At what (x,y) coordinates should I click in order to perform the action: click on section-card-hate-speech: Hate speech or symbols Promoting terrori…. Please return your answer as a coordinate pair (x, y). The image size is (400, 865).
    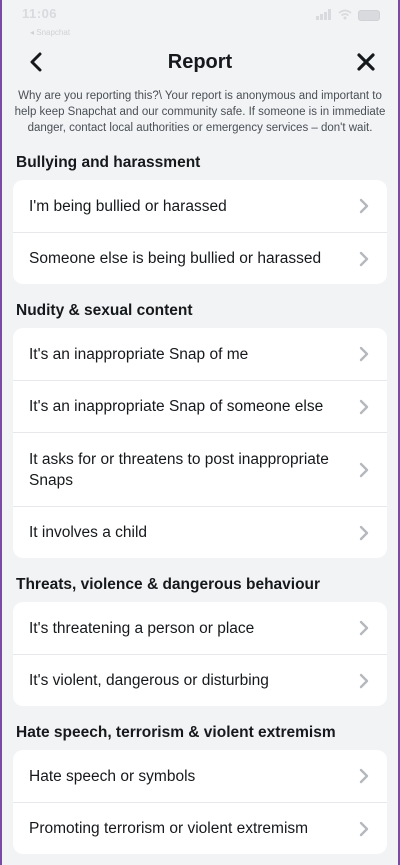
    Looking at the image, I should click on (200, 802).